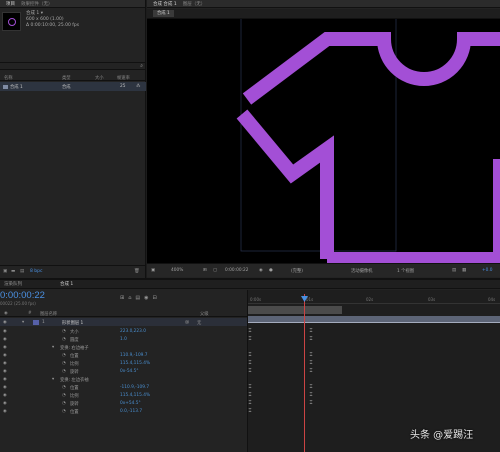  Describe the element at coordinates (123, 347) in the screenshot. I see `property-row: ◉ ▾ 变换: 右边袖子` at that location.